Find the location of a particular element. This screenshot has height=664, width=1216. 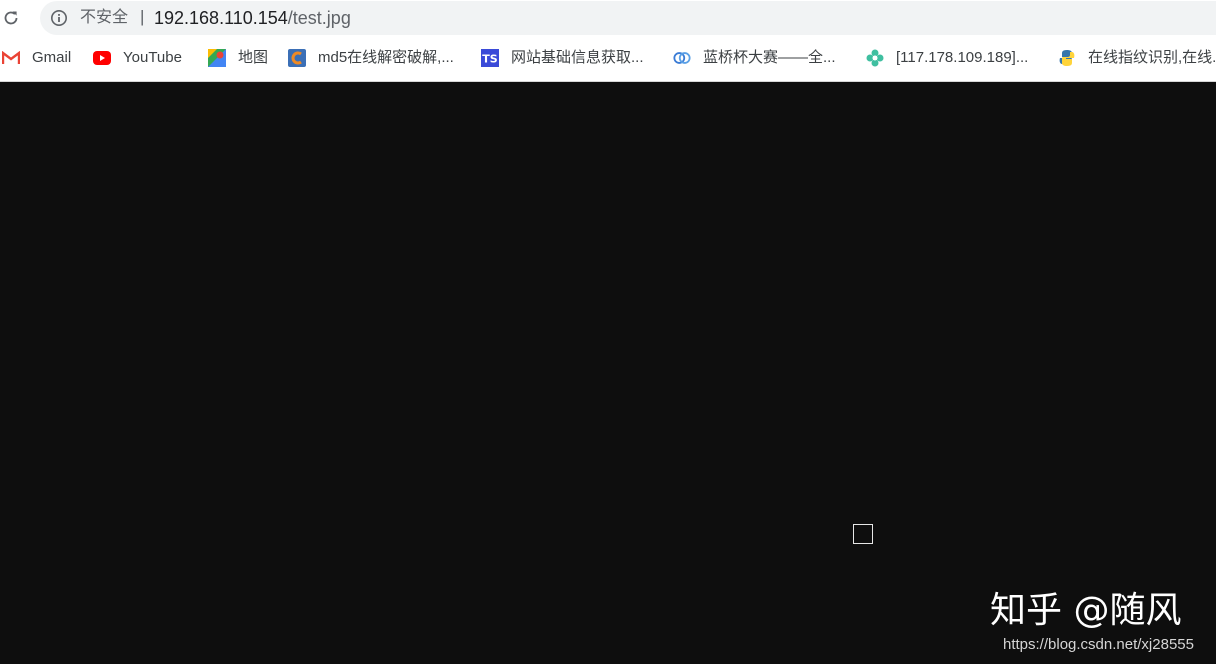

bookmark-gmail: Gmail is located at coordinates (36, 58).